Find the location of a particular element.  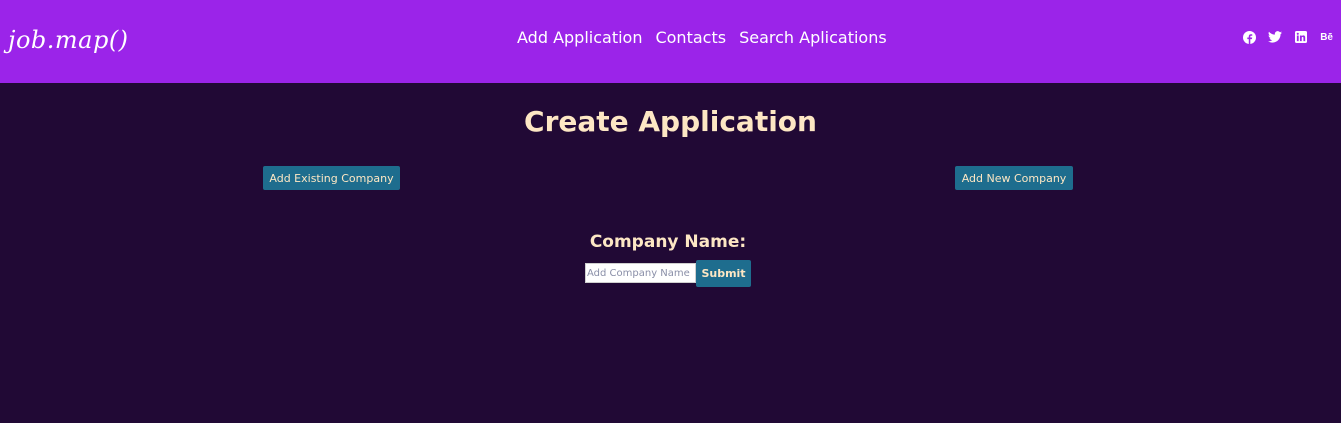

nav-link-search-applications: Search Aplications is located at coordinates (813, 37).